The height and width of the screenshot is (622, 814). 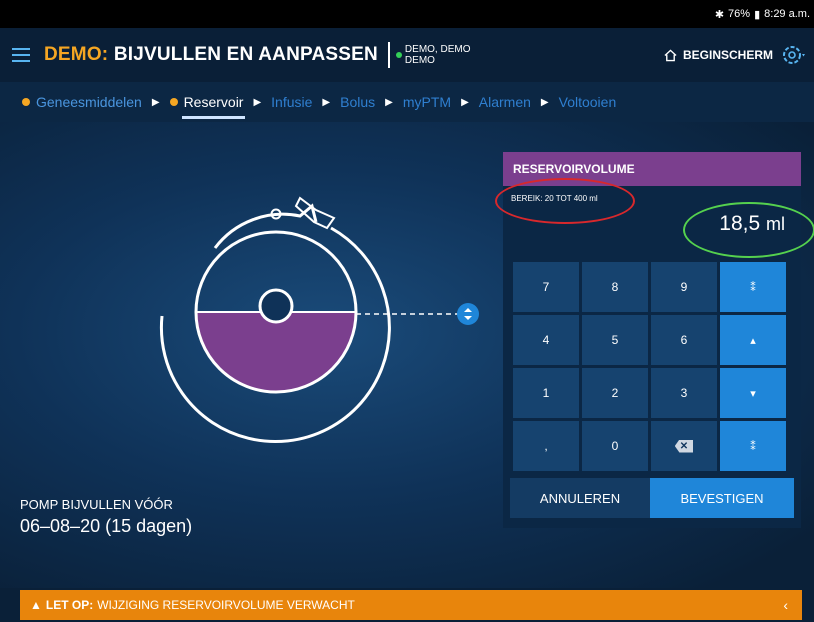 What do you see at coordinates (684, 340) in the screenshot?
I see `key-6: 6` at bounding box center [684, 340].